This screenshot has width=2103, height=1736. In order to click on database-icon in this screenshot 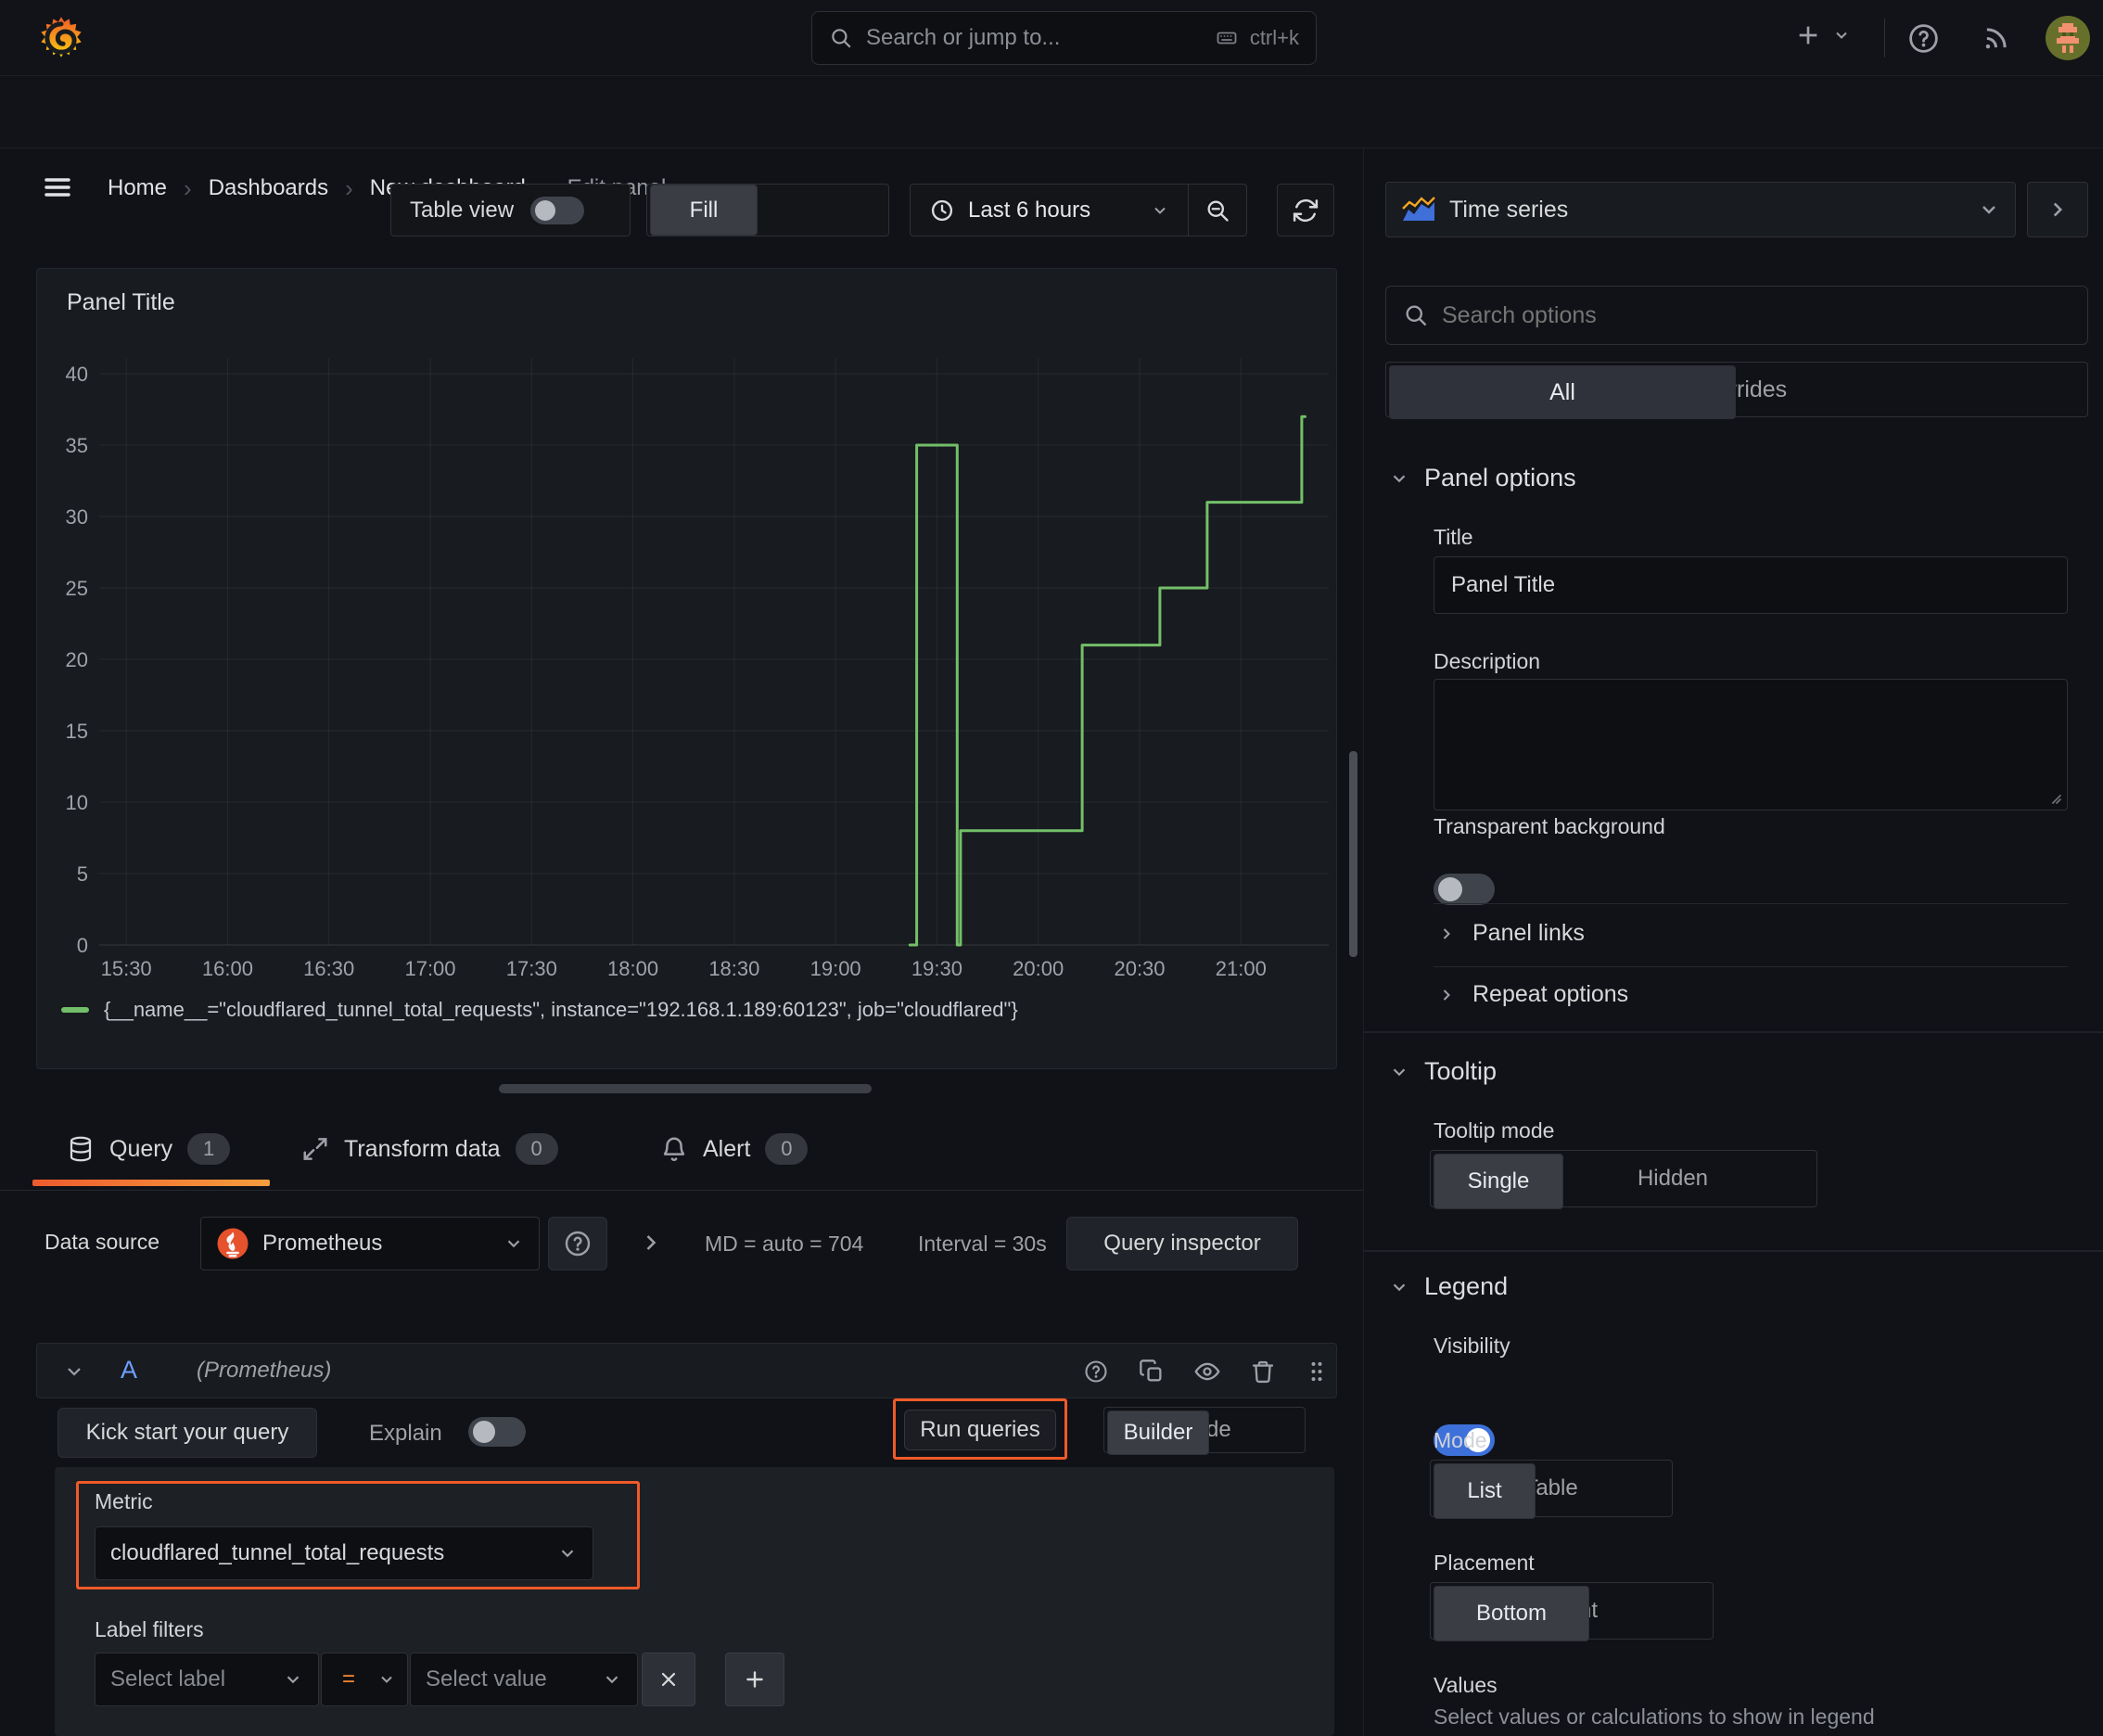, I will do `click(81, 1149)`.